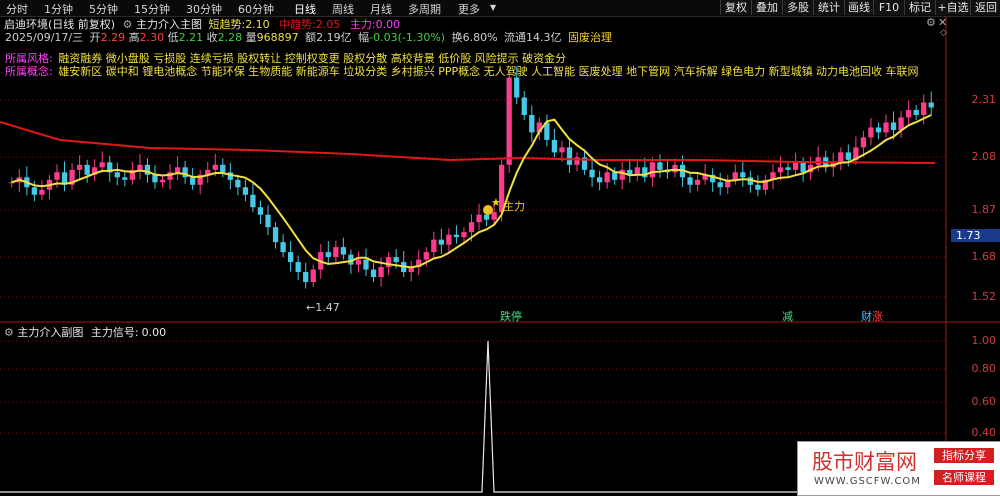  Describe the element at coordinates (191, 37) in the screenshot. I see `low-value: 2.21` at that location.